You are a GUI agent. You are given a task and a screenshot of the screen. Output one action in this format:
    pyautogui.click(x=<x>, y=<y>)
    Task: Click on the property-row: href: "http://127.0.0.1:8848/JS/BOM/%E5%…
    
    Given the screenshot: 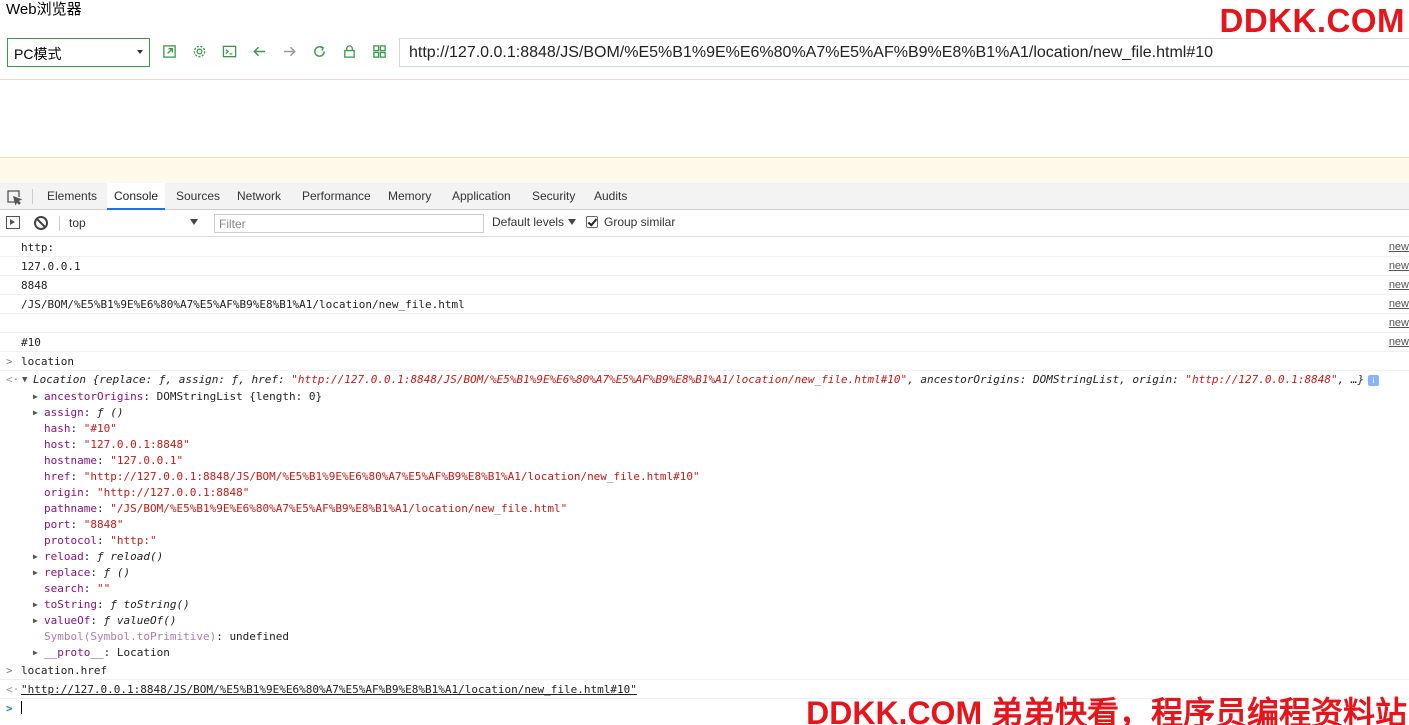 What is the action you would take?
    pyautogui.click(x=704, y=477)
    